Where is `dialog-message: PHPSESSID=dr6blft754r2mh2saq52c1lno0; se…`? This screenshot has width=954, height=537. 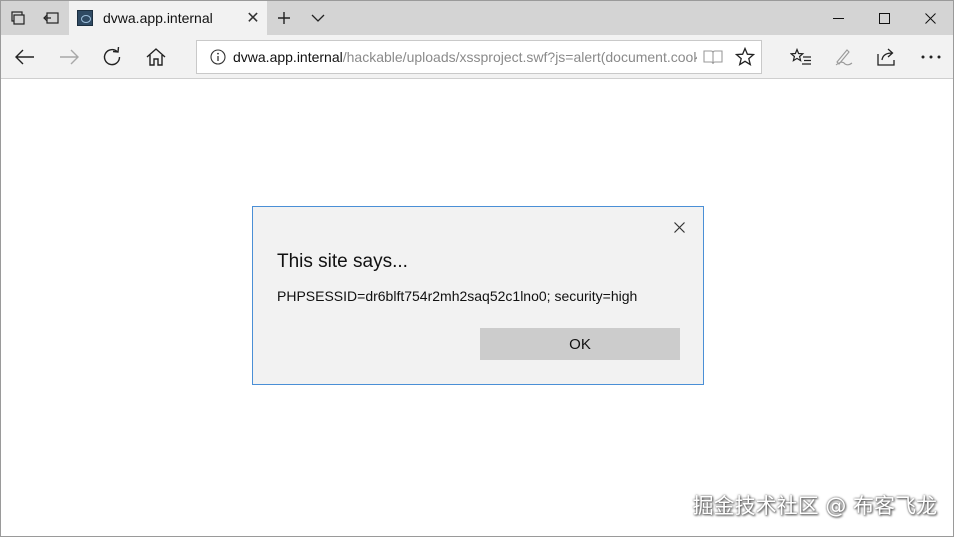
dialog-message: PHPSESSID=dr6blft754r2mh2saq52c1lno0; se… is located at coordinates (457, 296).